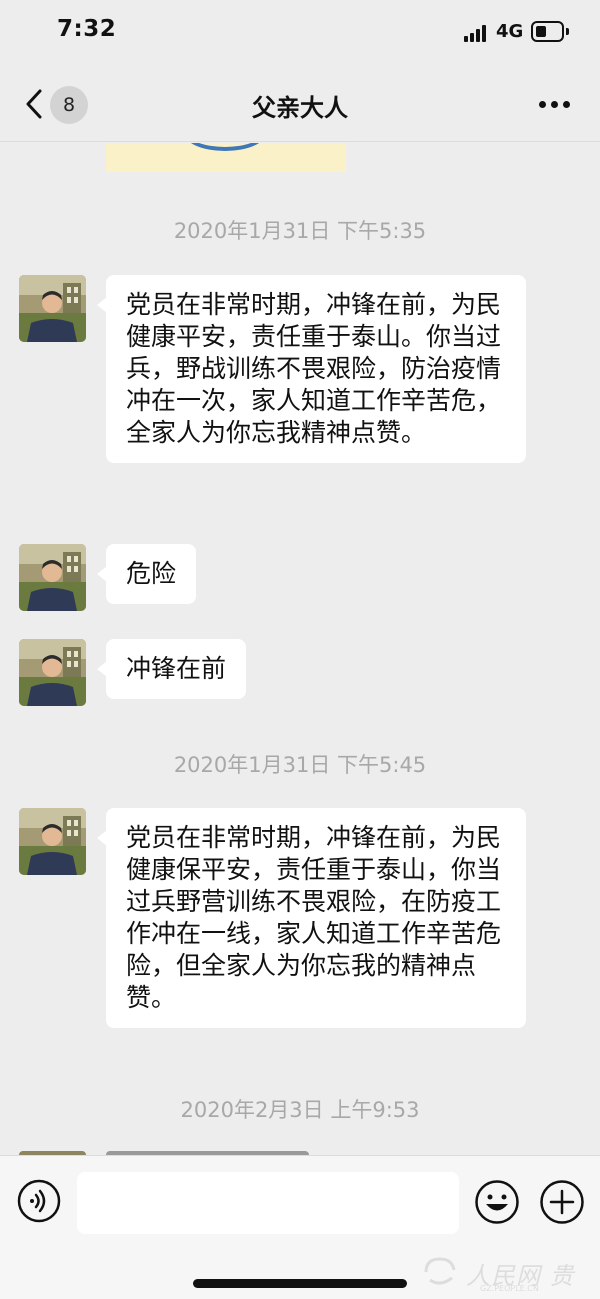 Image resolution: width=600 pixels, height=1299 pixels. What do you see at coordinates (171, 669) in the screenshot?
I see `message-bubble: 冲锋在前` at bounding box center [171, 669].